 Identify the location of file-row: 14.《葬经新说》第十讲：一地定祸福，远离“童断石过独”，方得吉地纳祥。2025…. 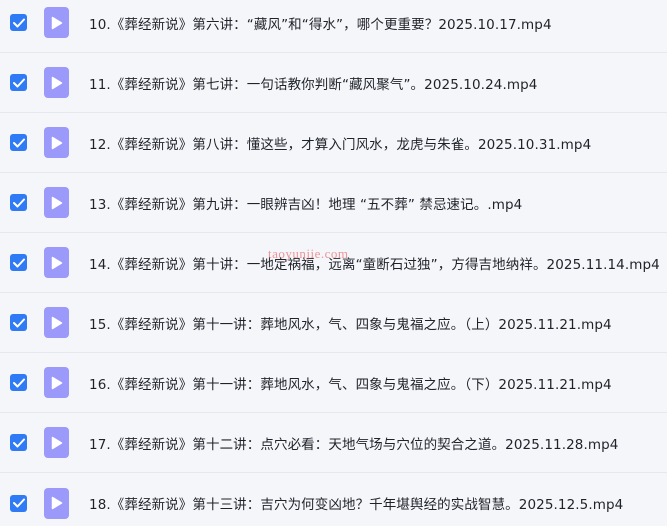
(333, 263).